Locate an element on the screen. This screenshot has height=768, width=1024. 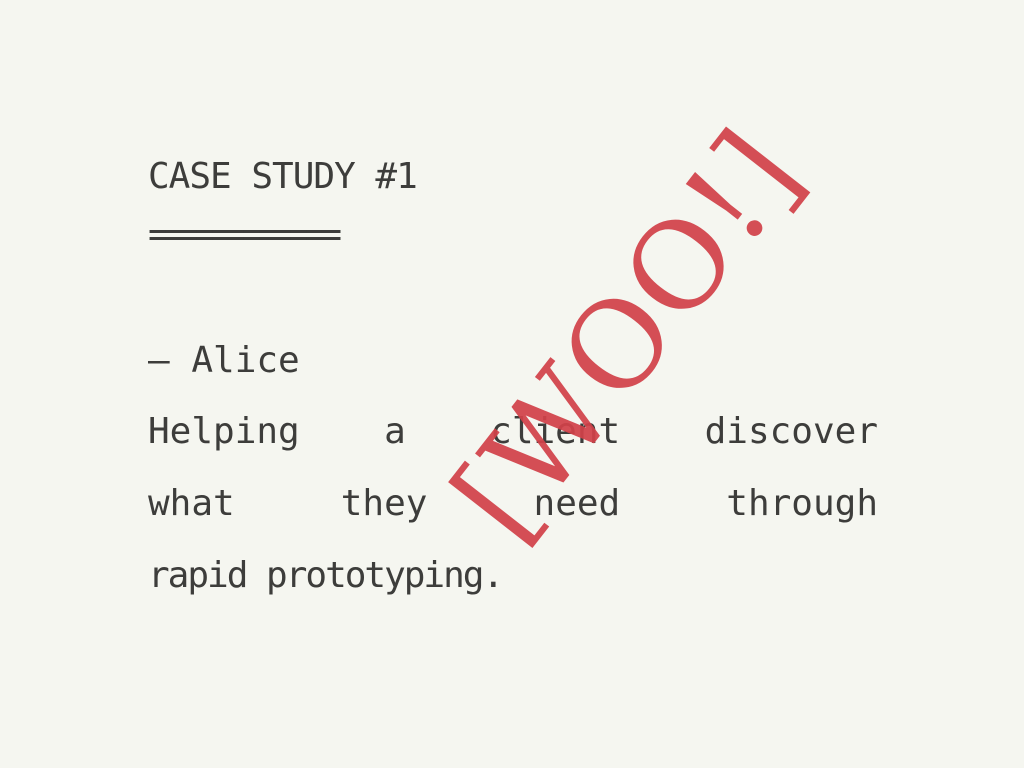
body-line-3: rapid prototyping. is located at coordinates (326, 575).